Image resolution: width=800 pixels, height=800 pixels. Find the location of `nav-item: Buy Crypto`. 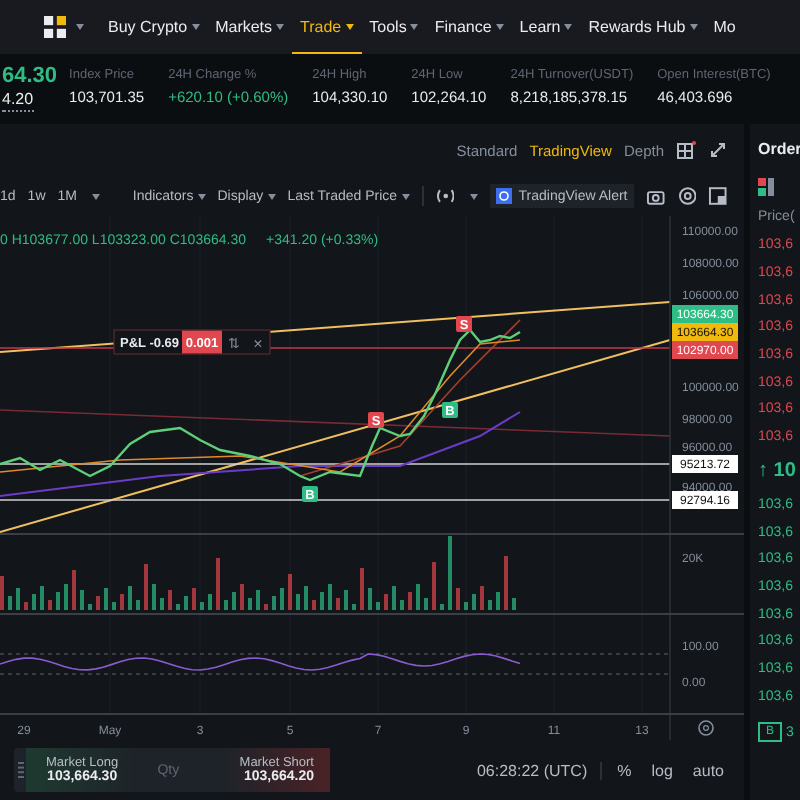

nav-item: Buy Crypto is located at coordinates (154, 27).